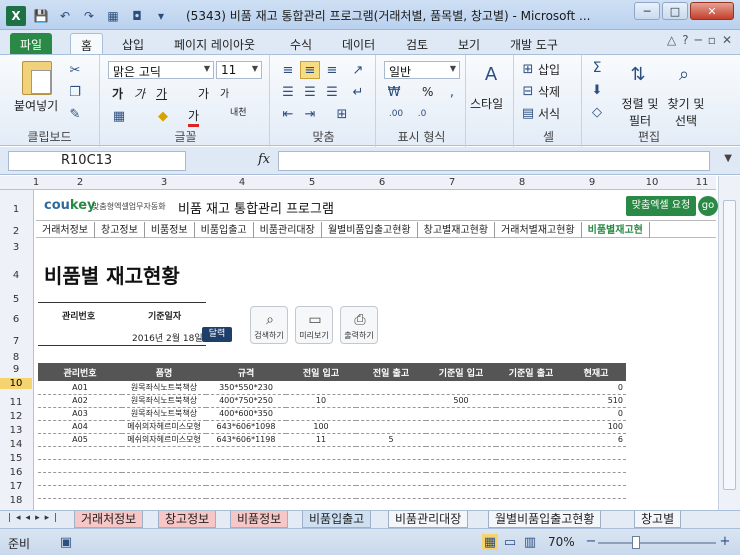  What do you see at coordinates (16, 500) in the screenshot?
I see `row-header: 18` at bounding box center [16, 500].